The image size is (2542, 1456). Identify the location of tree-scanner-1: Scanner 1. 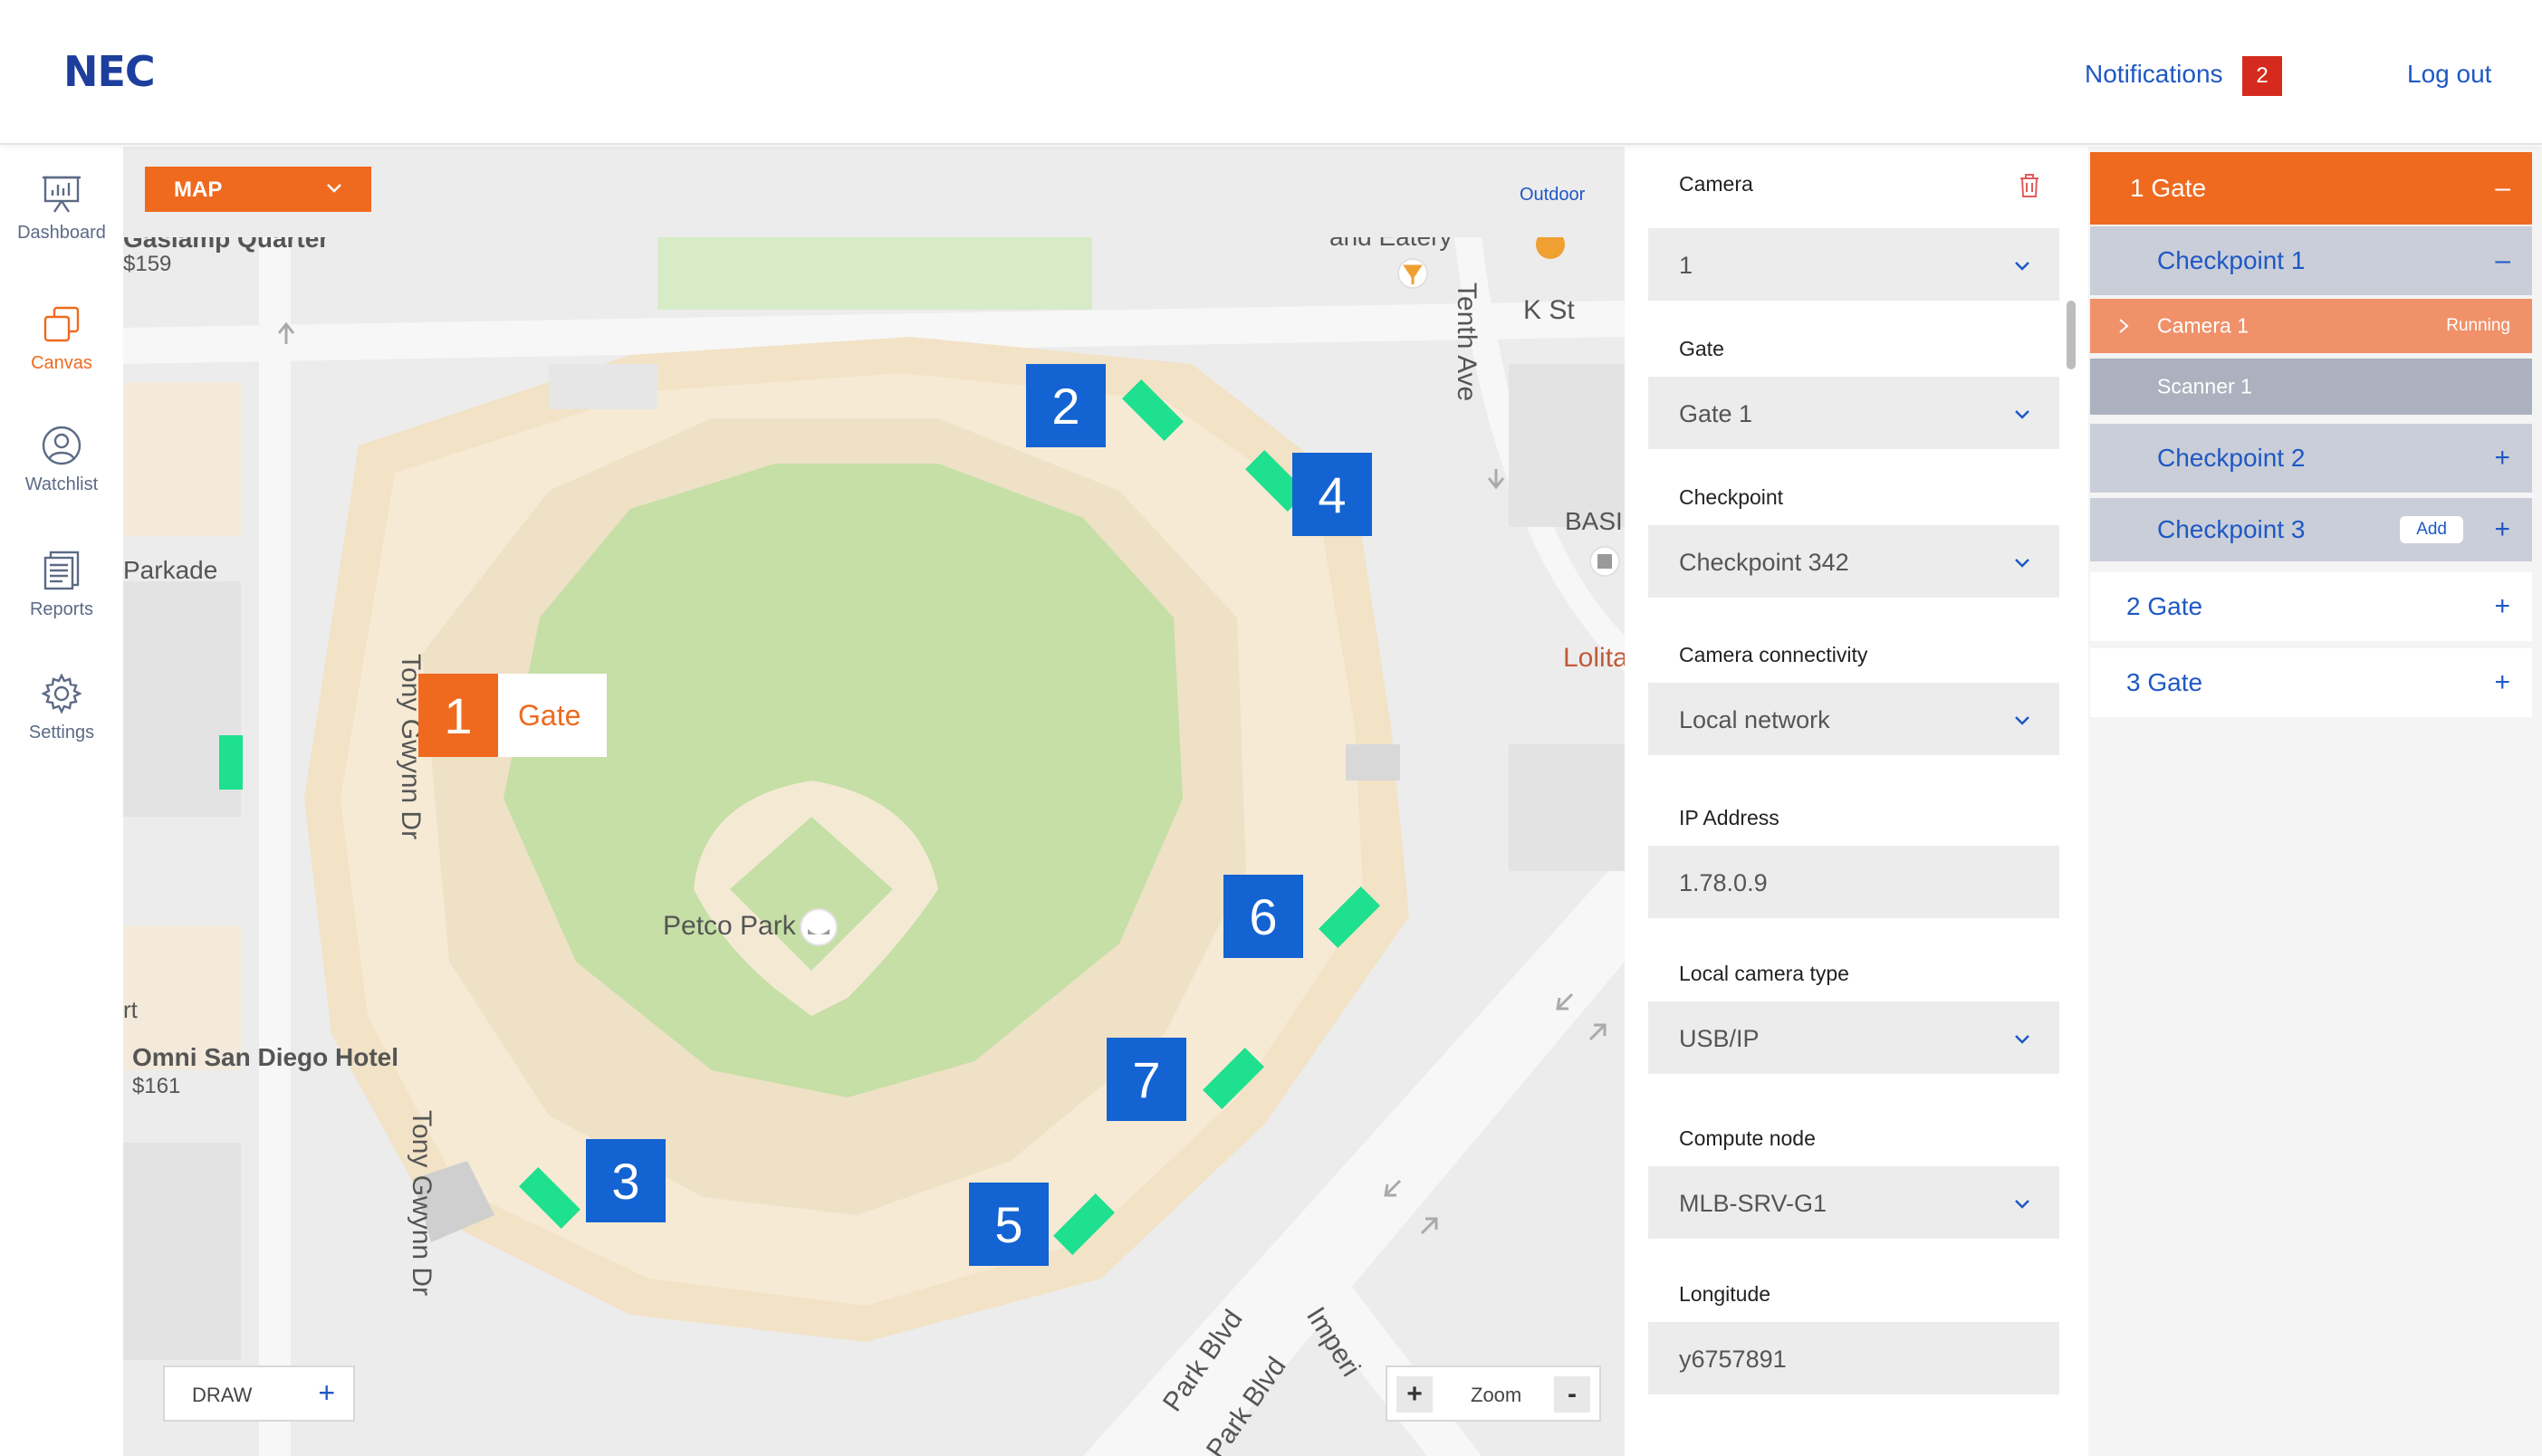
(2311, 387).